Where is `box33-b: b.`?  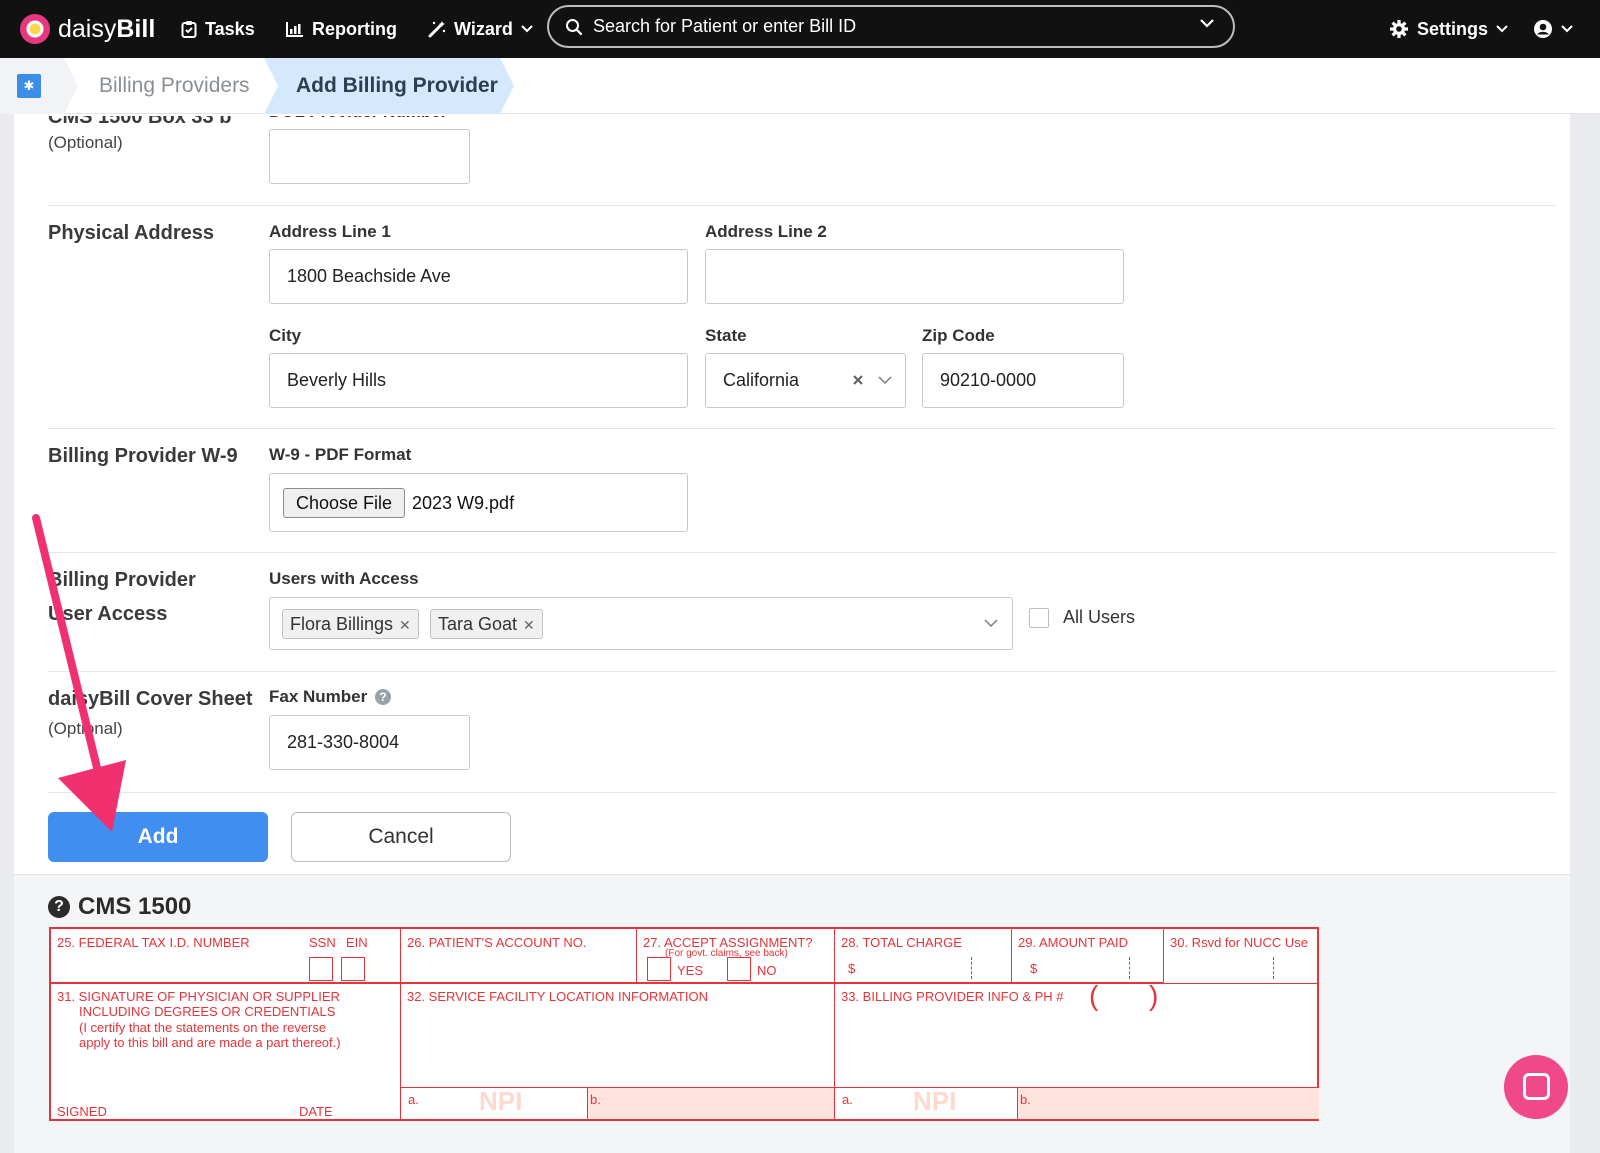 box33-b: b. is located at coordinates (1025, 1099).